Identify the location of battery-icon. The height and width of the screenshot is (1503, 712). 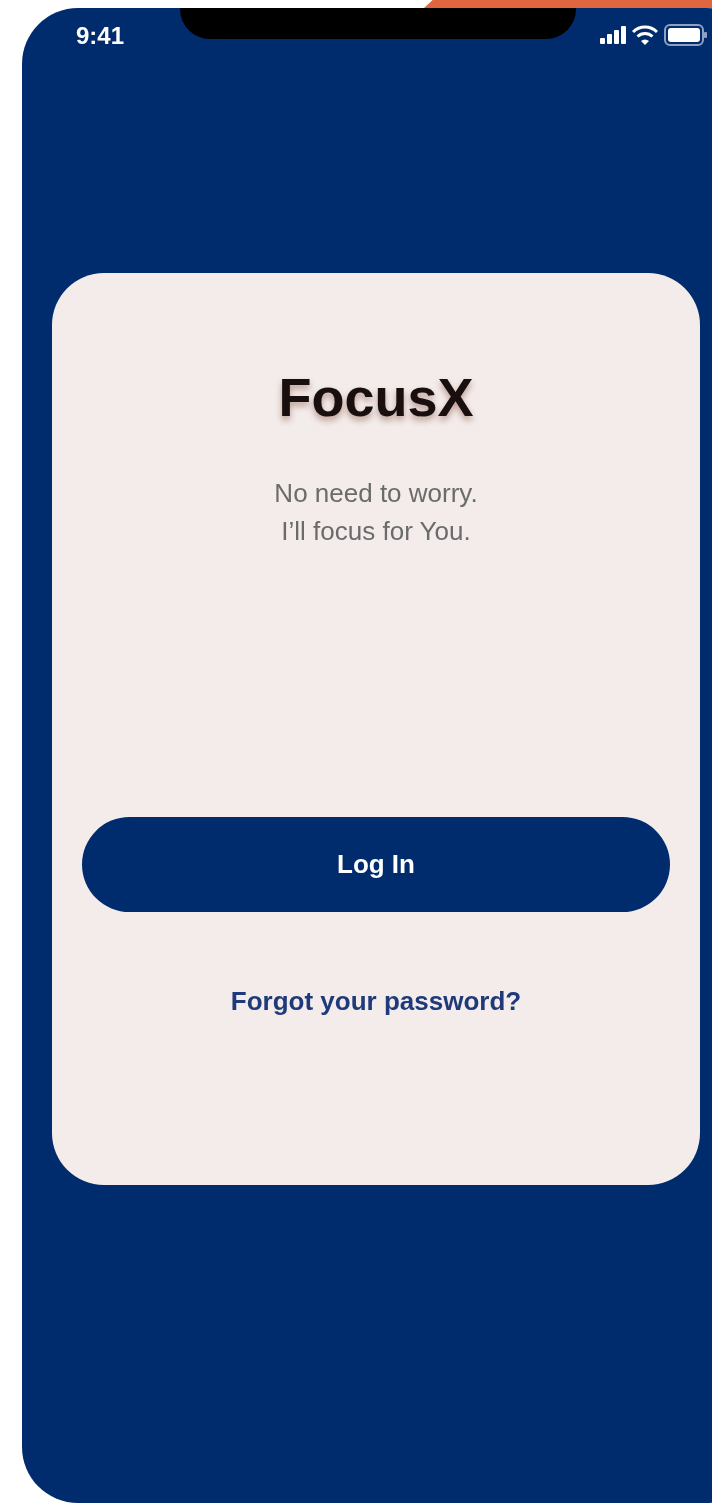
(686, 35).